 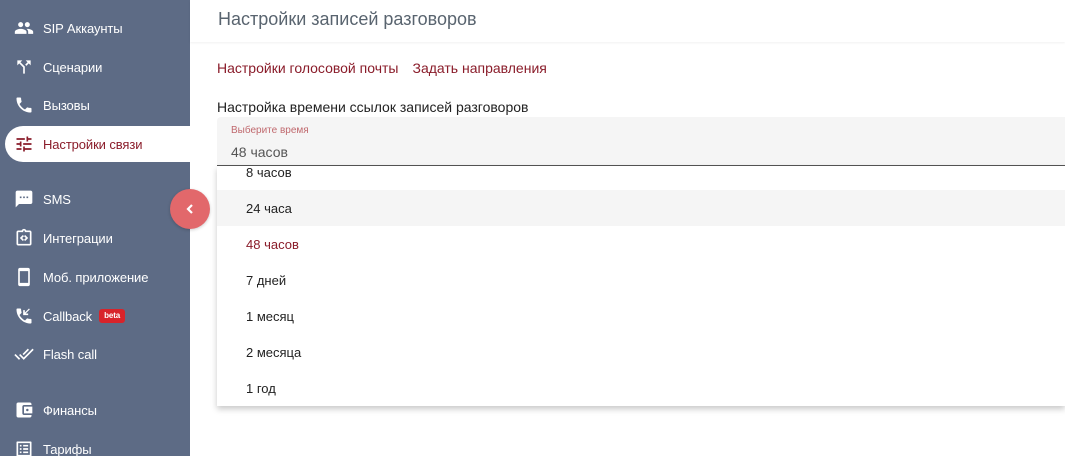 I want to click on wallet-icon, so click(x=24, y=410).